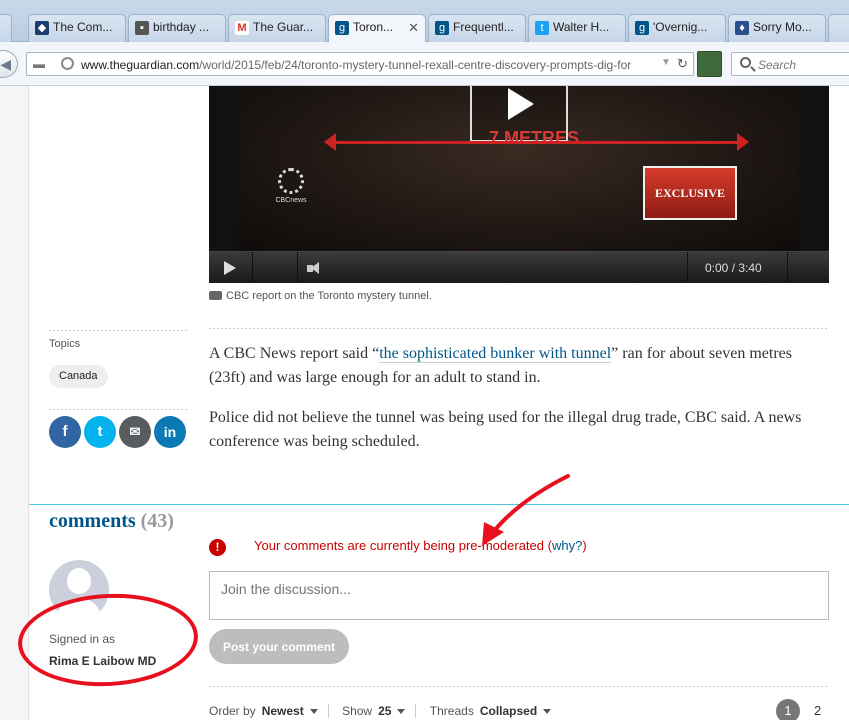 Image resolution: width=849 pixels, height=720 pixels. Describe the element at coordinates (682, 64) in the screenshot. I see `reload-icon: ↻` at that location.